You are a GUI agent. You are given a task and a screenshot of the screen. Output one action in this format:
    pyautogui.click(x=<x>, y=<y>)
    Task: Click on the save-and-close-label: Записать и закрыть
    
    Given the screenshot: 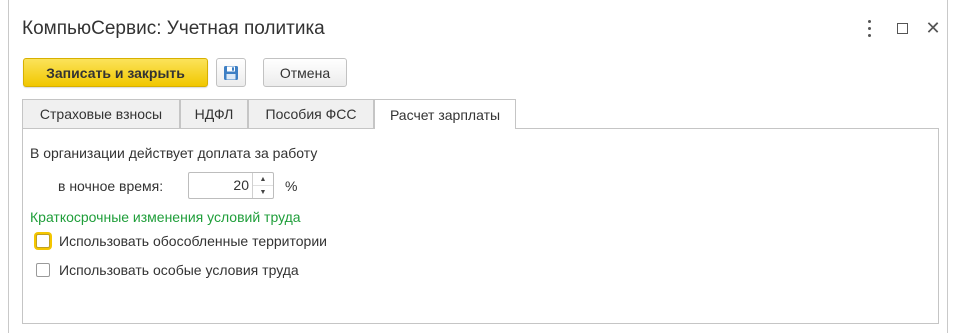 What is the action you would take?
    pyautogui.click(x=115, y=72)
    